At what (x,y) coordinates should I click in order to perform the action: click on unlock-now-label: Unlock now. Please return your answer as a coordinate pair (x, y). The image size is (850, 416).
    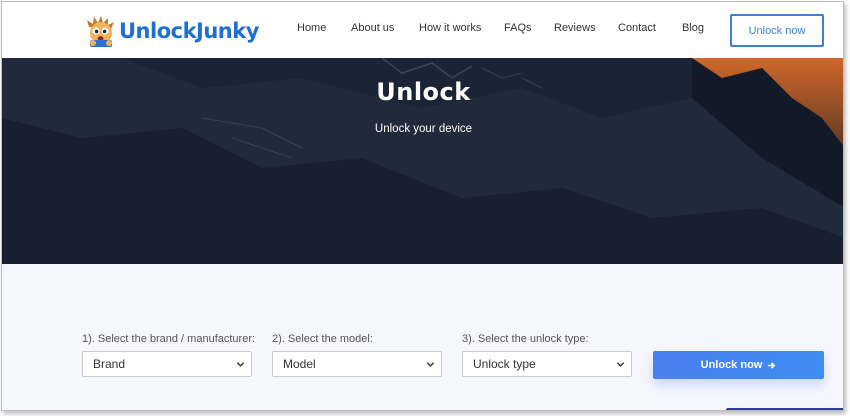
    Looking at the image, I should click on (731, 365).